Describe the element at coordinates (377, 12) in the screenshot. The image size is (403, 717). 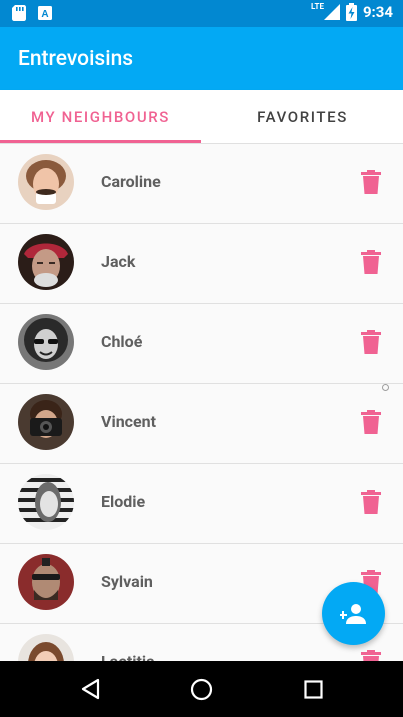
I see `clock: 9:34` at that location.